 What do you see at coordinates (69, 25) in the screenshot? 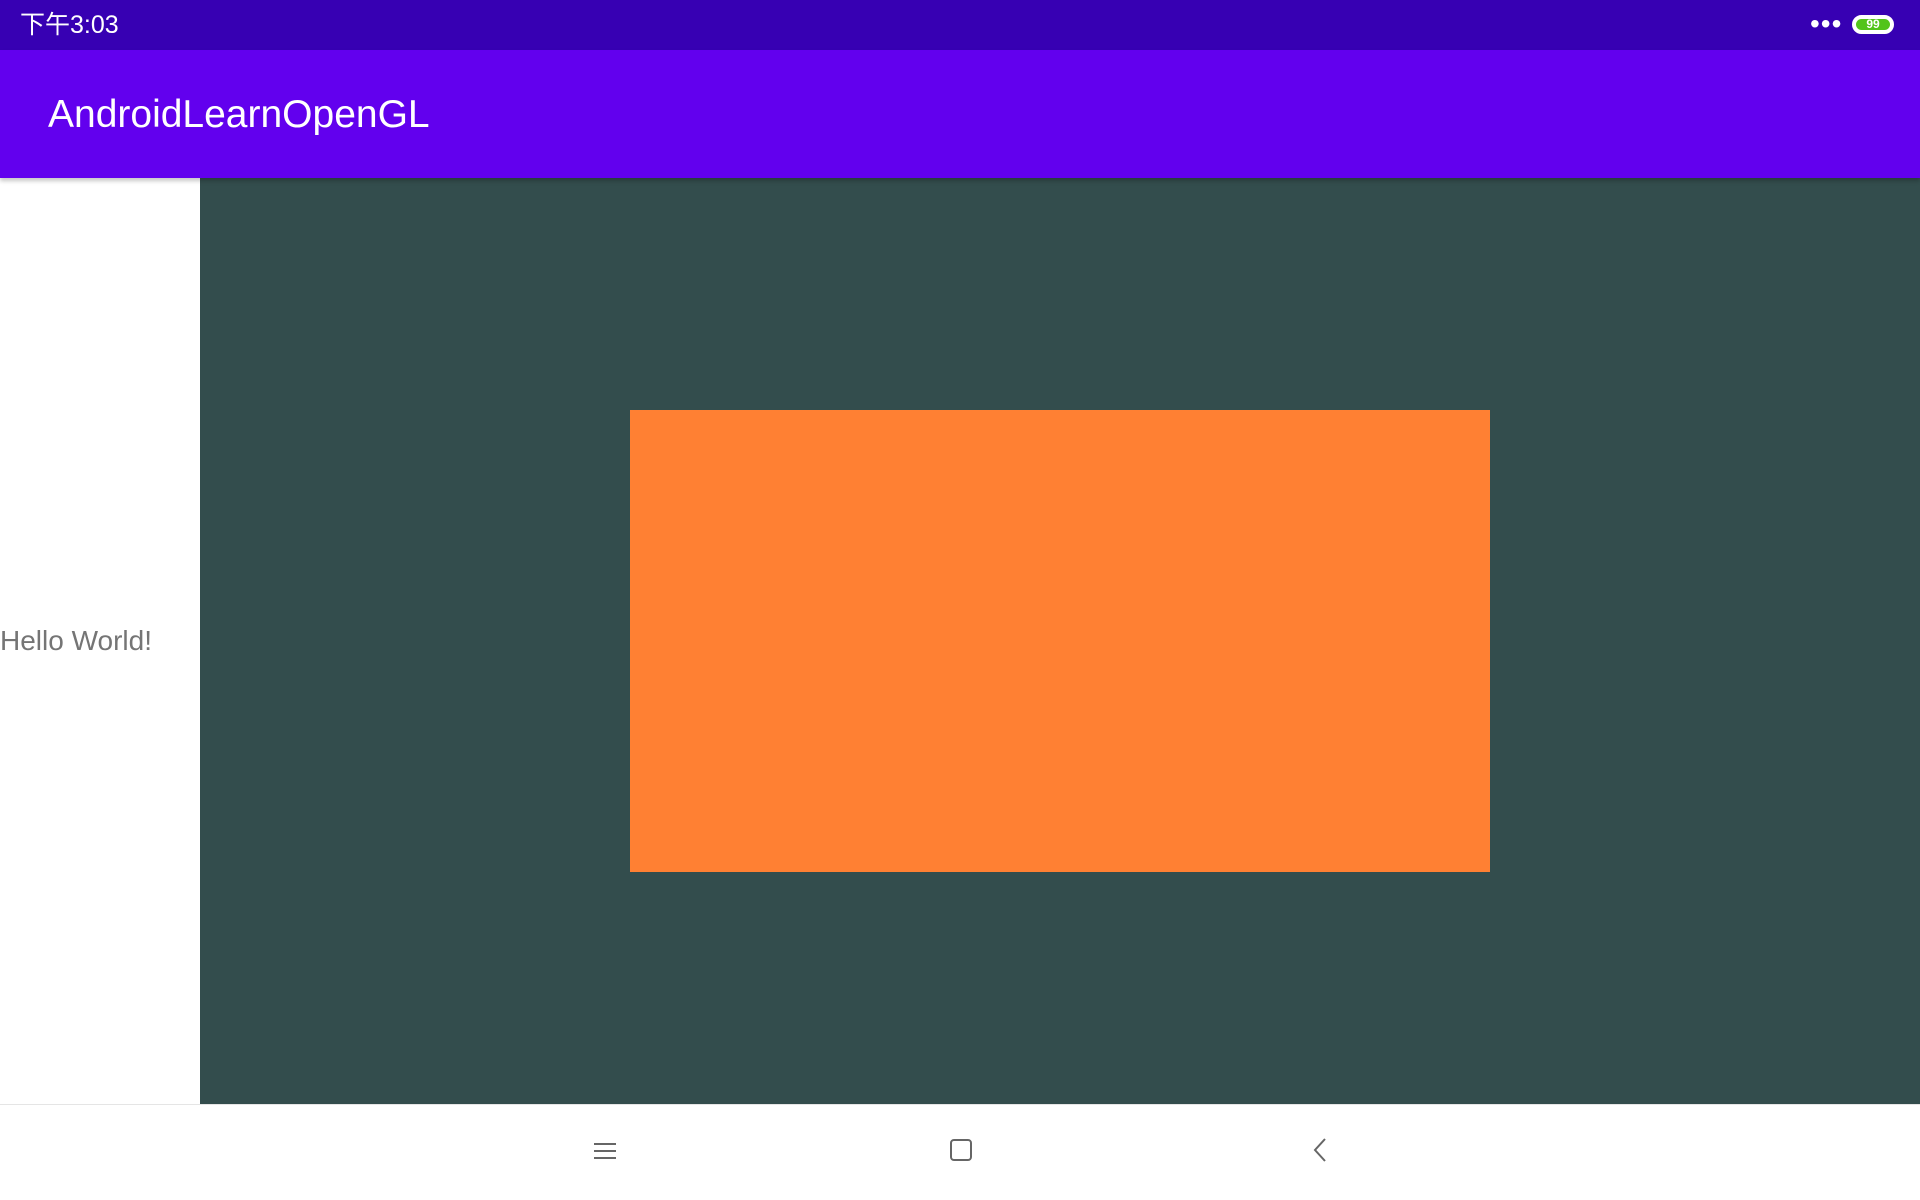
I see `status-time: 下午3:03` at bounding box center [69, 25].